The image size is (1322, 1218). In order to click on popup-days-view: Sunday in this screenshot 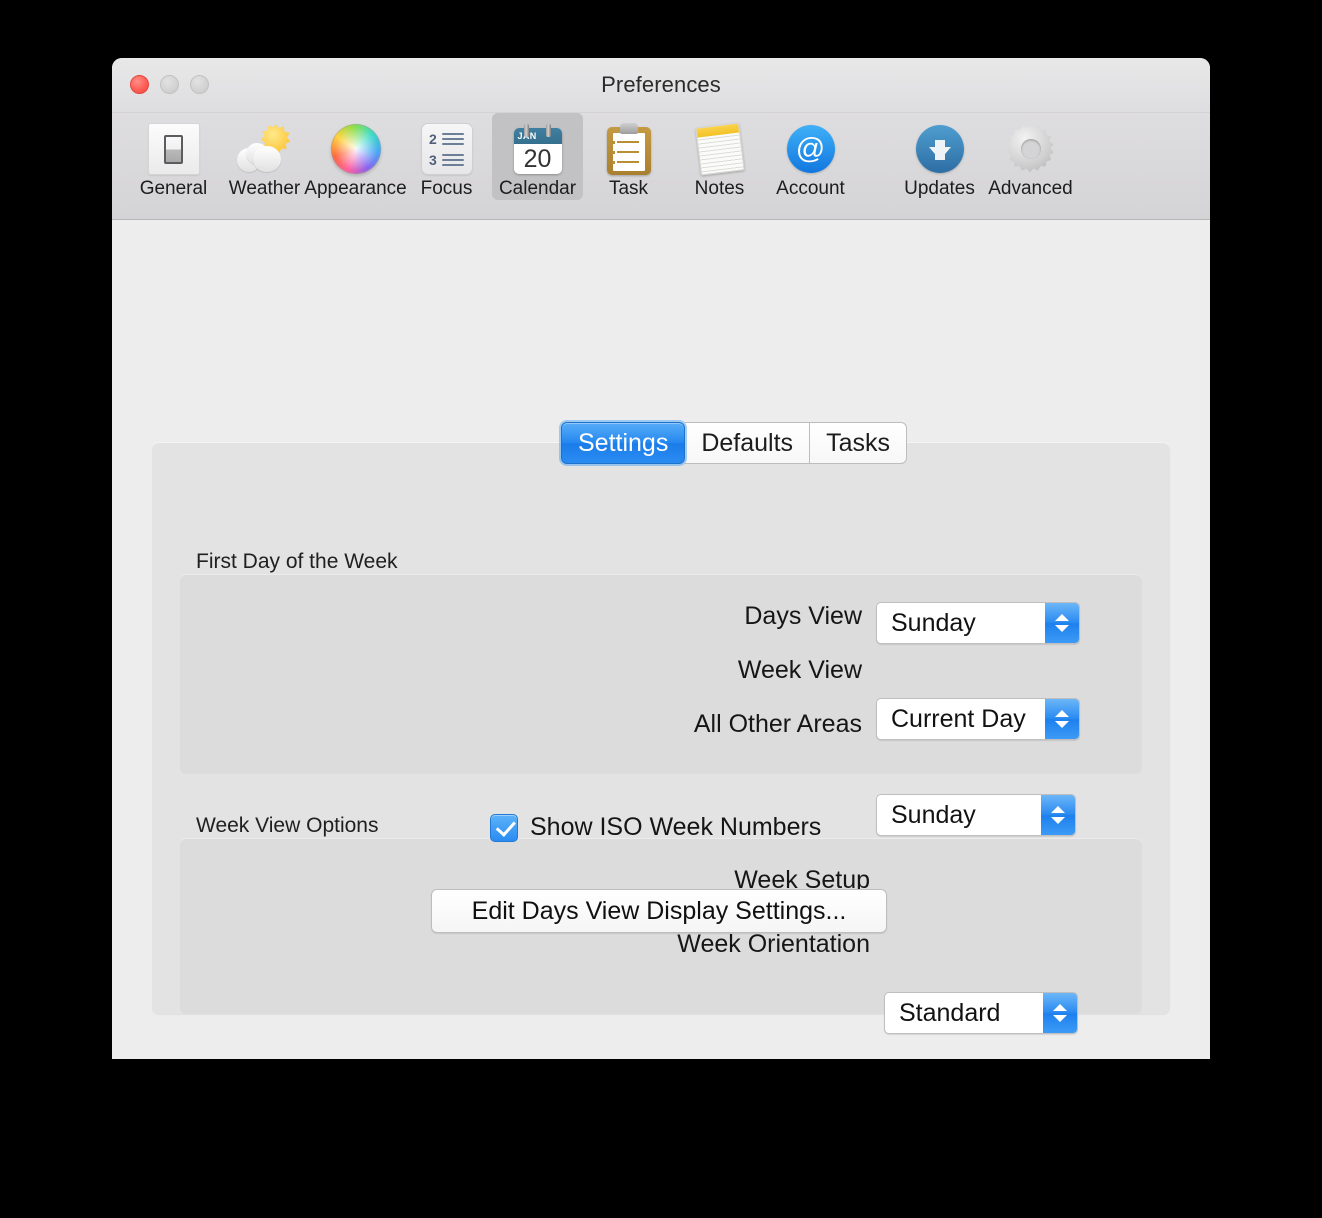, I will do `click(978, 623)`.